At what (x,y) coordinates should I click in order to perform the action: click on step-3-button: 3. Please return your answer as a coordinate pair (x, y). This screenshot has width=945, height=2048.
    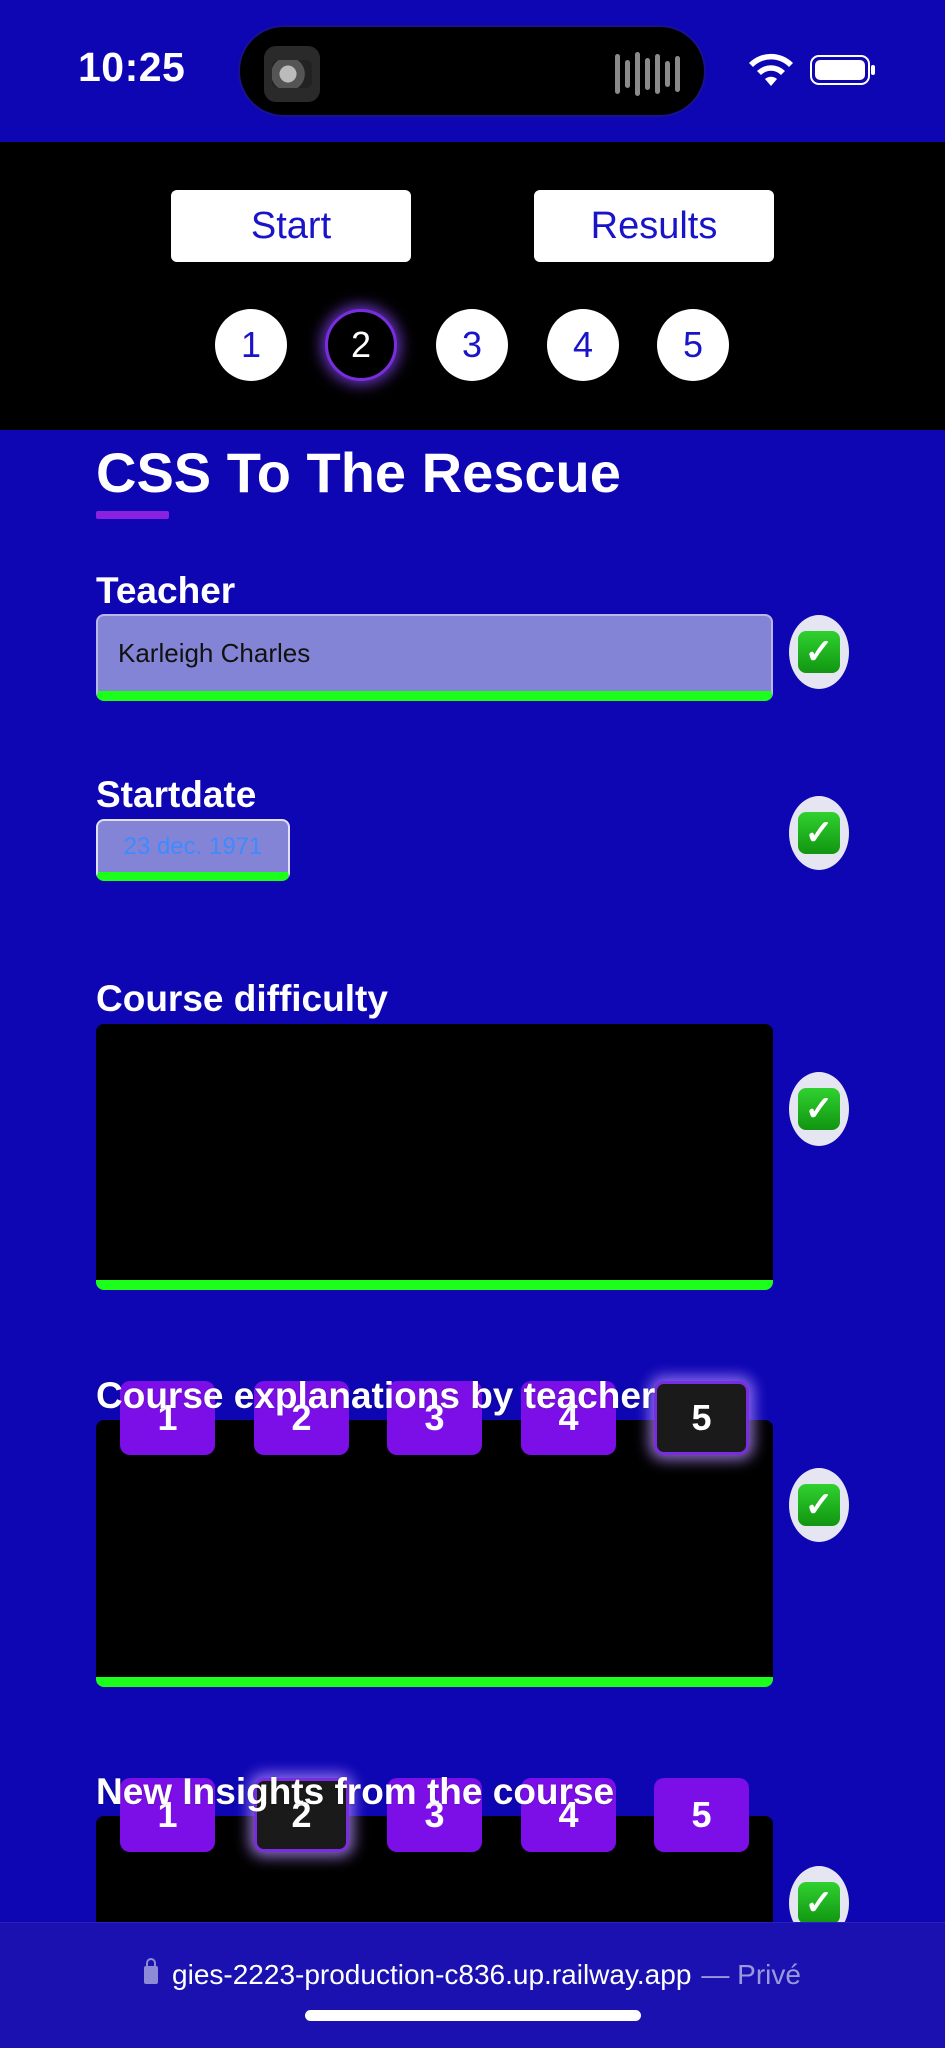
    Looking at the image, I should click on (472, 345).